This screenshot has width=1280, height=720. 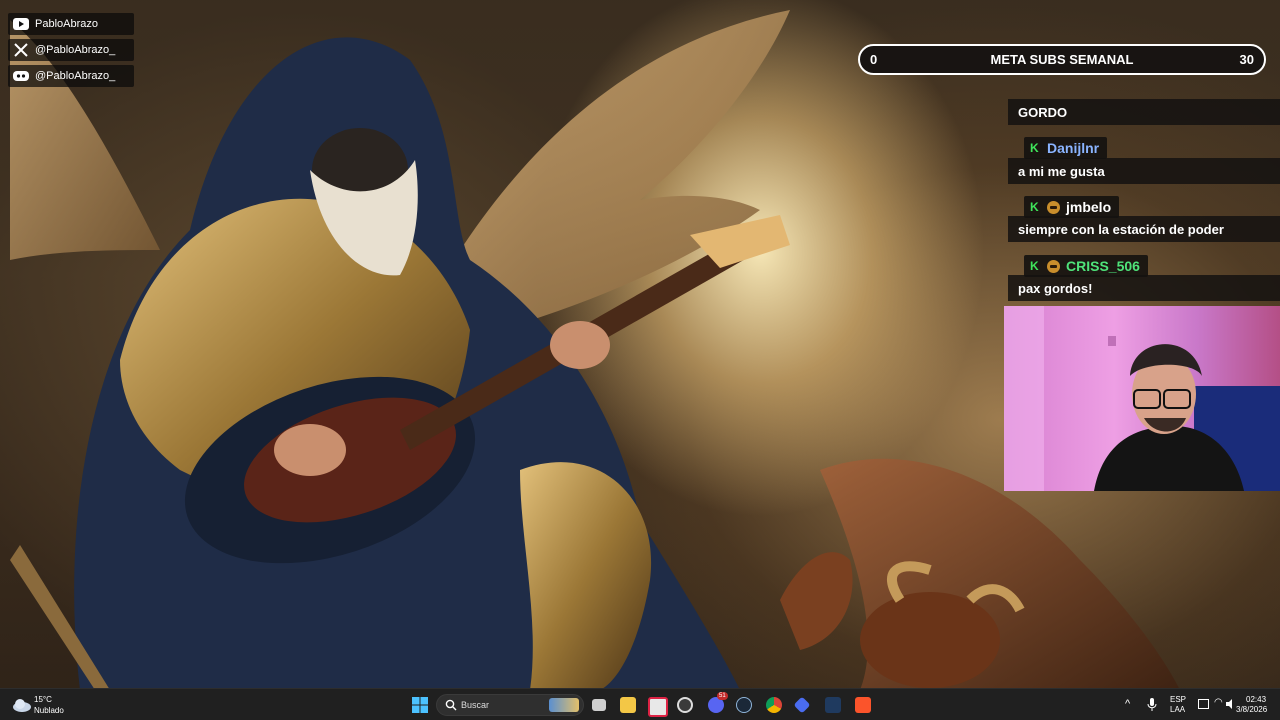 I want to click on vpn-app-icon, so click(x=802, y=705).